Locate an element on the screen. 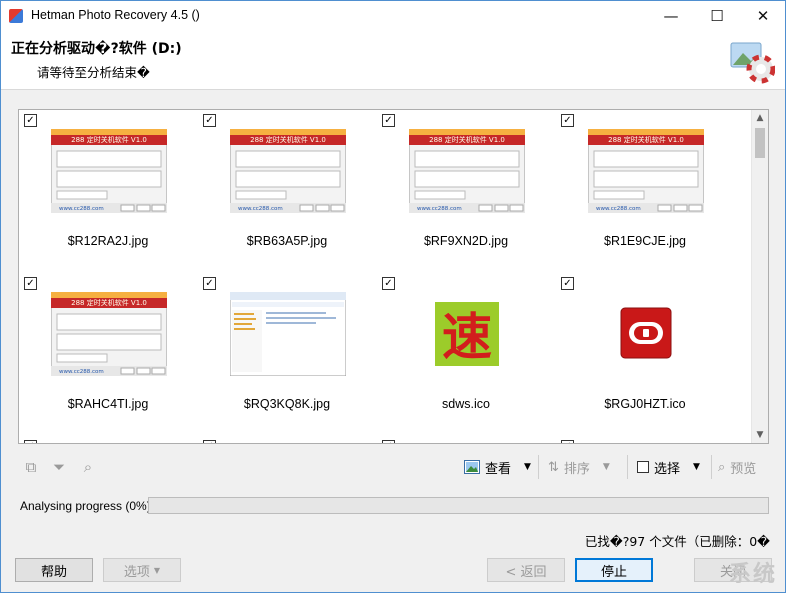 This screenshot has width=786, height=593. sort-icon: ⇅ is located at coordinates (553, 467).